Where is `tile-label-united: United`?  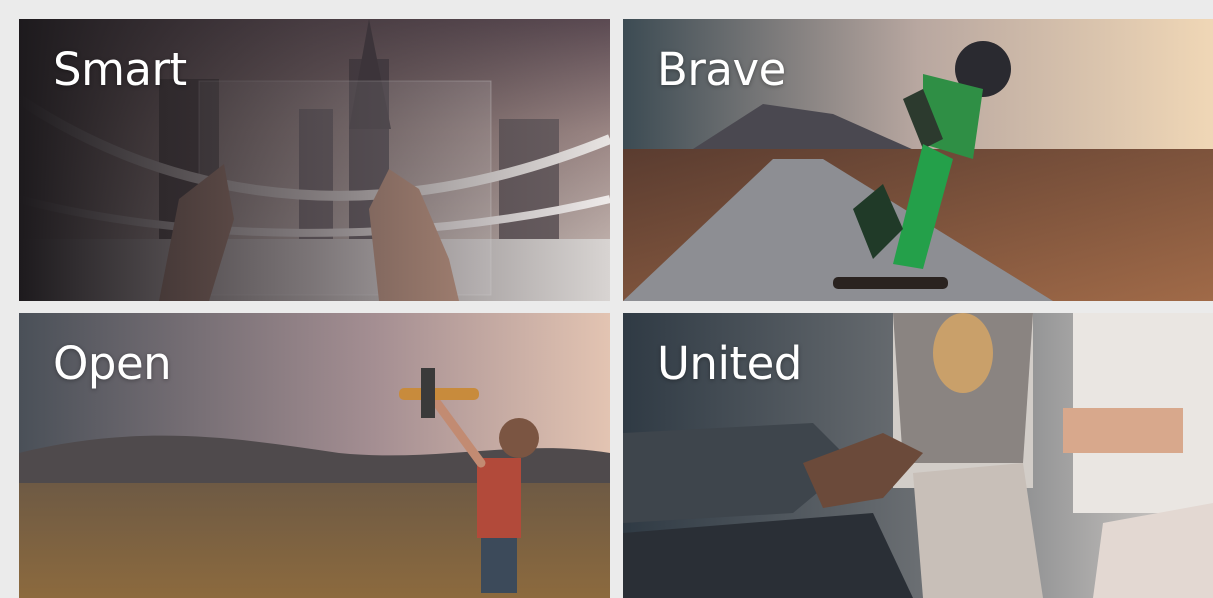
tile-label-united: United is located at coordinates (729, 363).